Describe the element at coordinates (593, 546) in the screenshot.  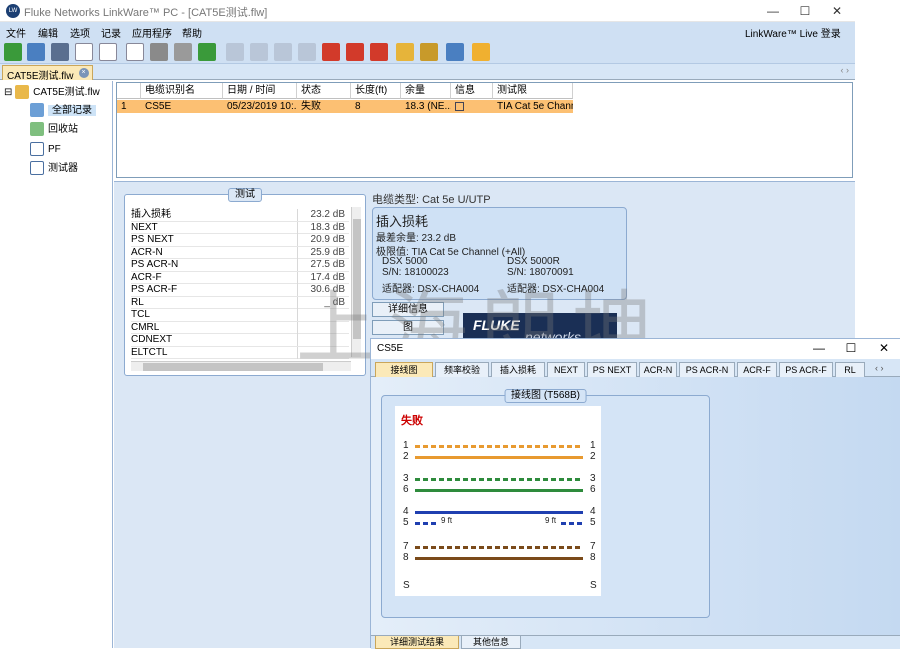
I see `pin-label-right: 7` at that location.